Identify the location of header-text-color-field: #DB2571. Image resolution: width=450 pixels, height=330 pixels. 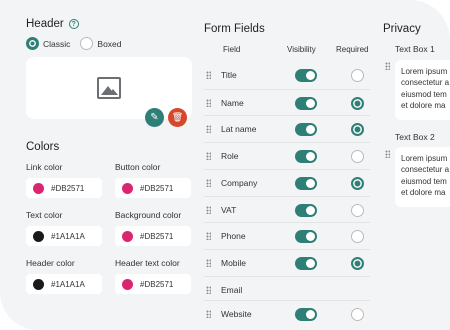
(153, 284).